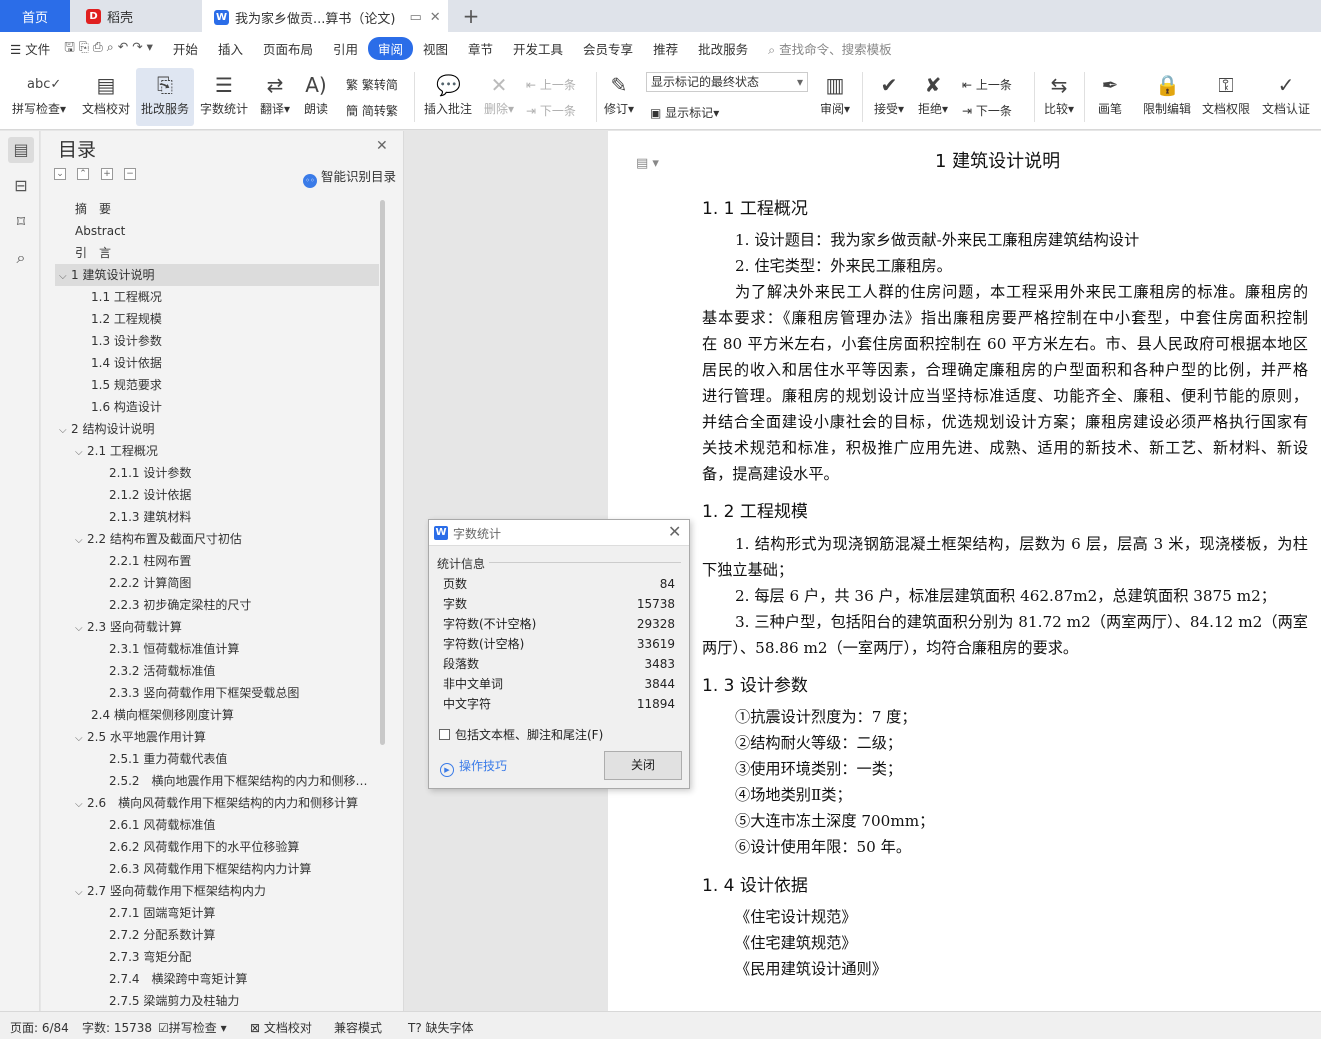 The image size is (1321, 1039). What do you see at coordinates (835, 97) in the screenshot?
I see `review-pane-button: ▥ 审阅▾` at bounding box center [835, 97].